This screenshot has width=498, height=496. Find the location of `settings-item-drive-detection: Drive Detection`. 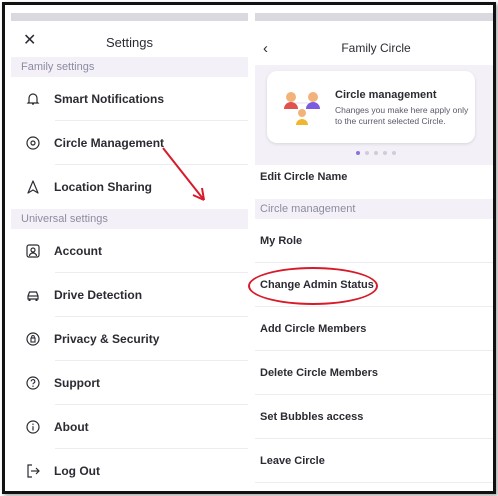

settings-item-drive-detection: Drive Detection is located at coordinates (129, 295).